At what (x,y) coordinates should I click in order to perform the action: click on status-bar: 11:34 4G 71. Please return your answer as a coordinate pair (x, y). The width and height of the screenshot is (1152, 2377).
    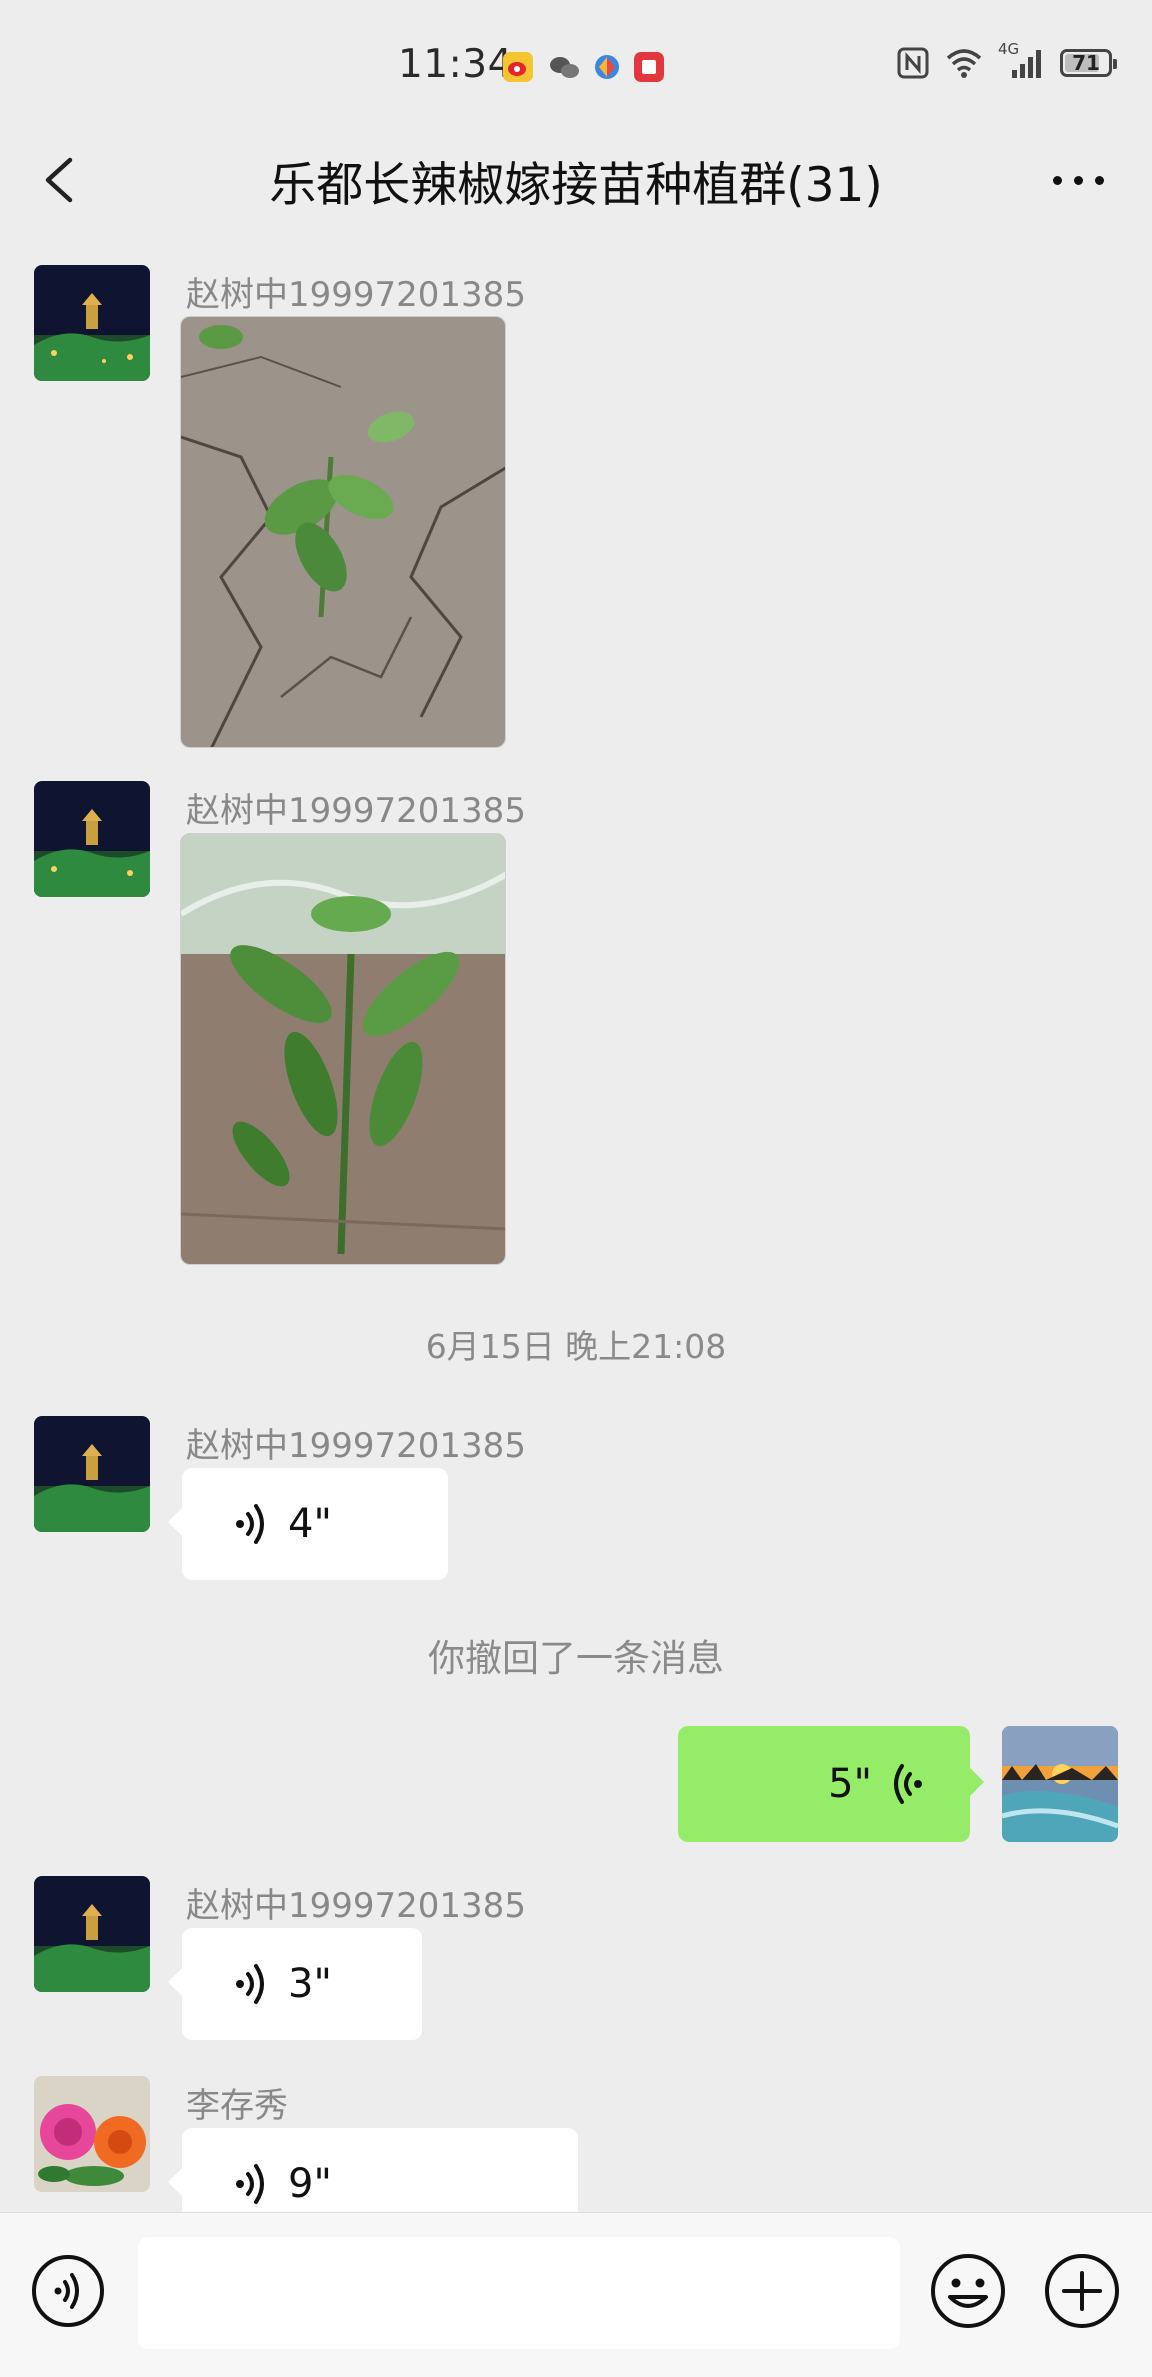
    Looking at the image, I should click on (576, 60).